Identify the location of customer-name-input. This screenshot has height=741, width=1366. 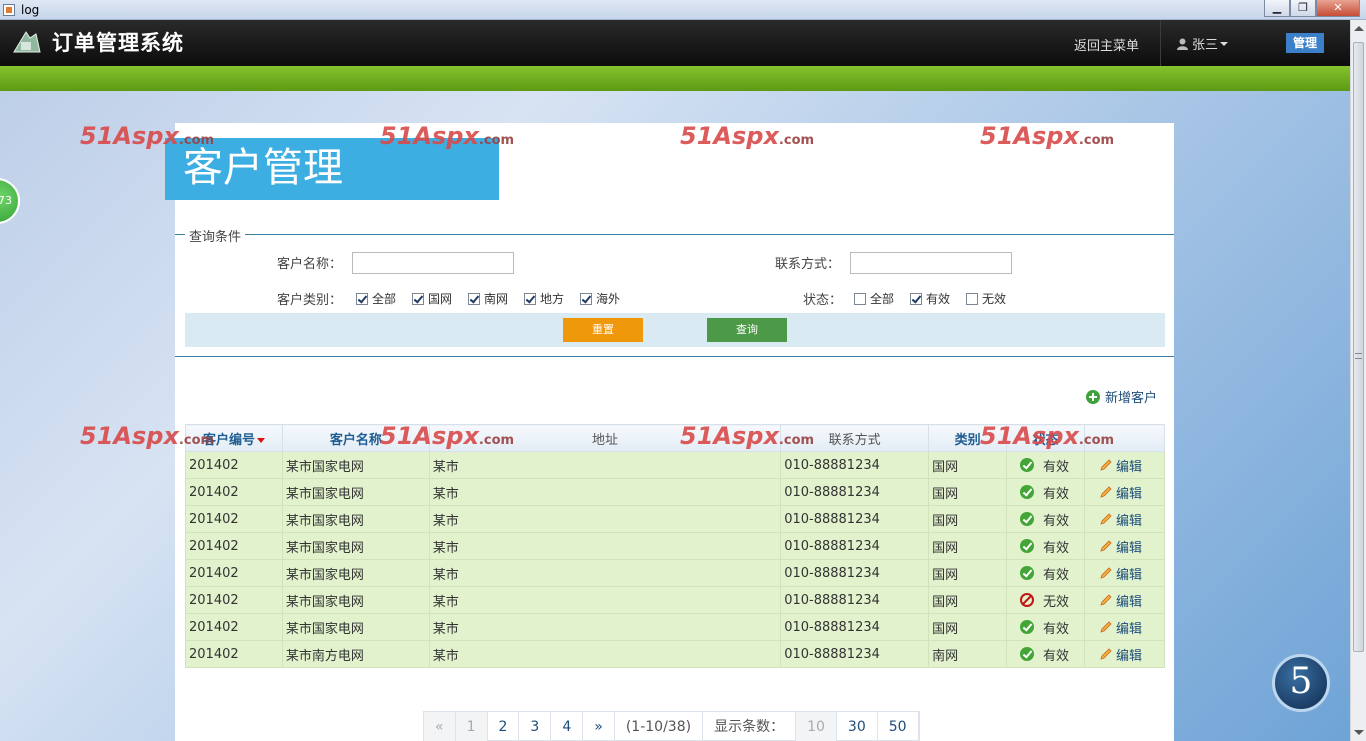
(433, 263).